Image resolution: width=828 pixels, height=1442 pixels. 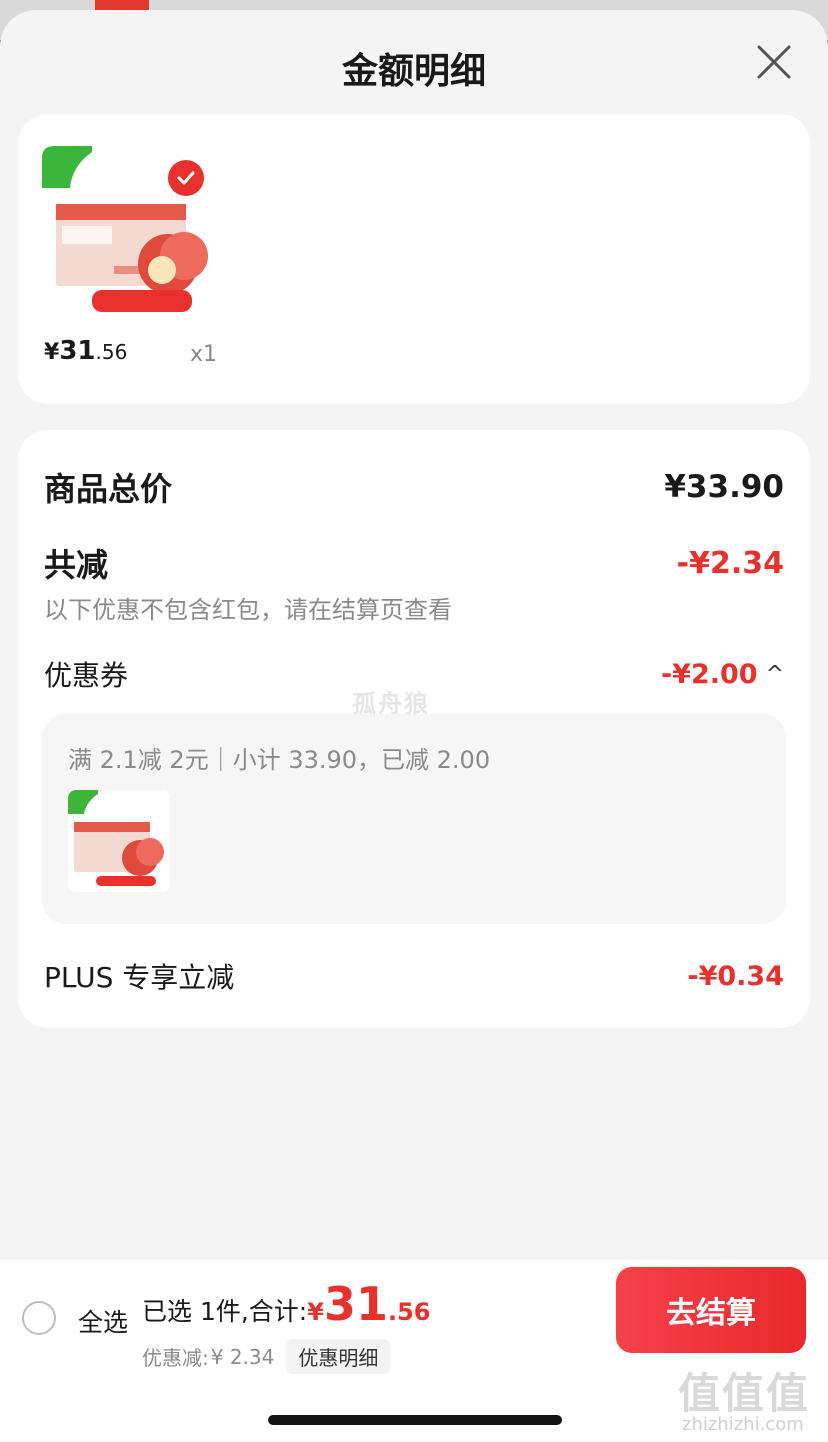 What do you see at coordinates (413, 71) in the screenshot?
I see `sheet-title: 金额明细` at bounding box center [413, 71].